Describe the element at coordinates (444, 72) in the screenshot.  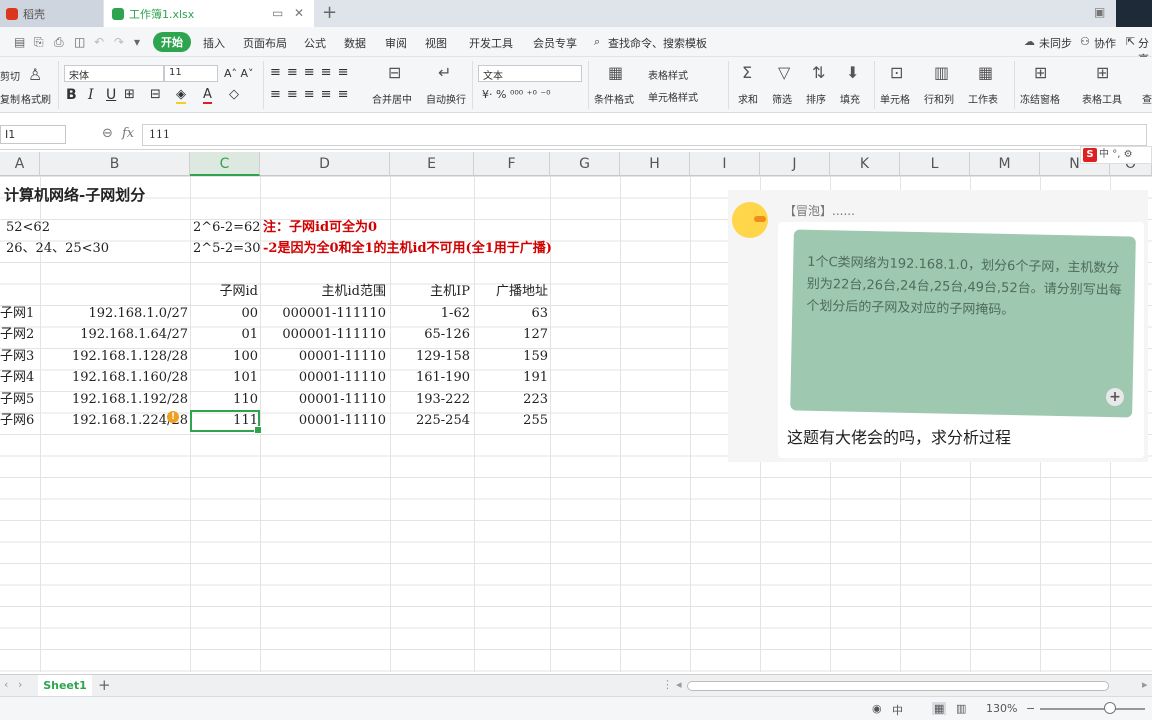
I see `wrap-icon: ↵` at that location.